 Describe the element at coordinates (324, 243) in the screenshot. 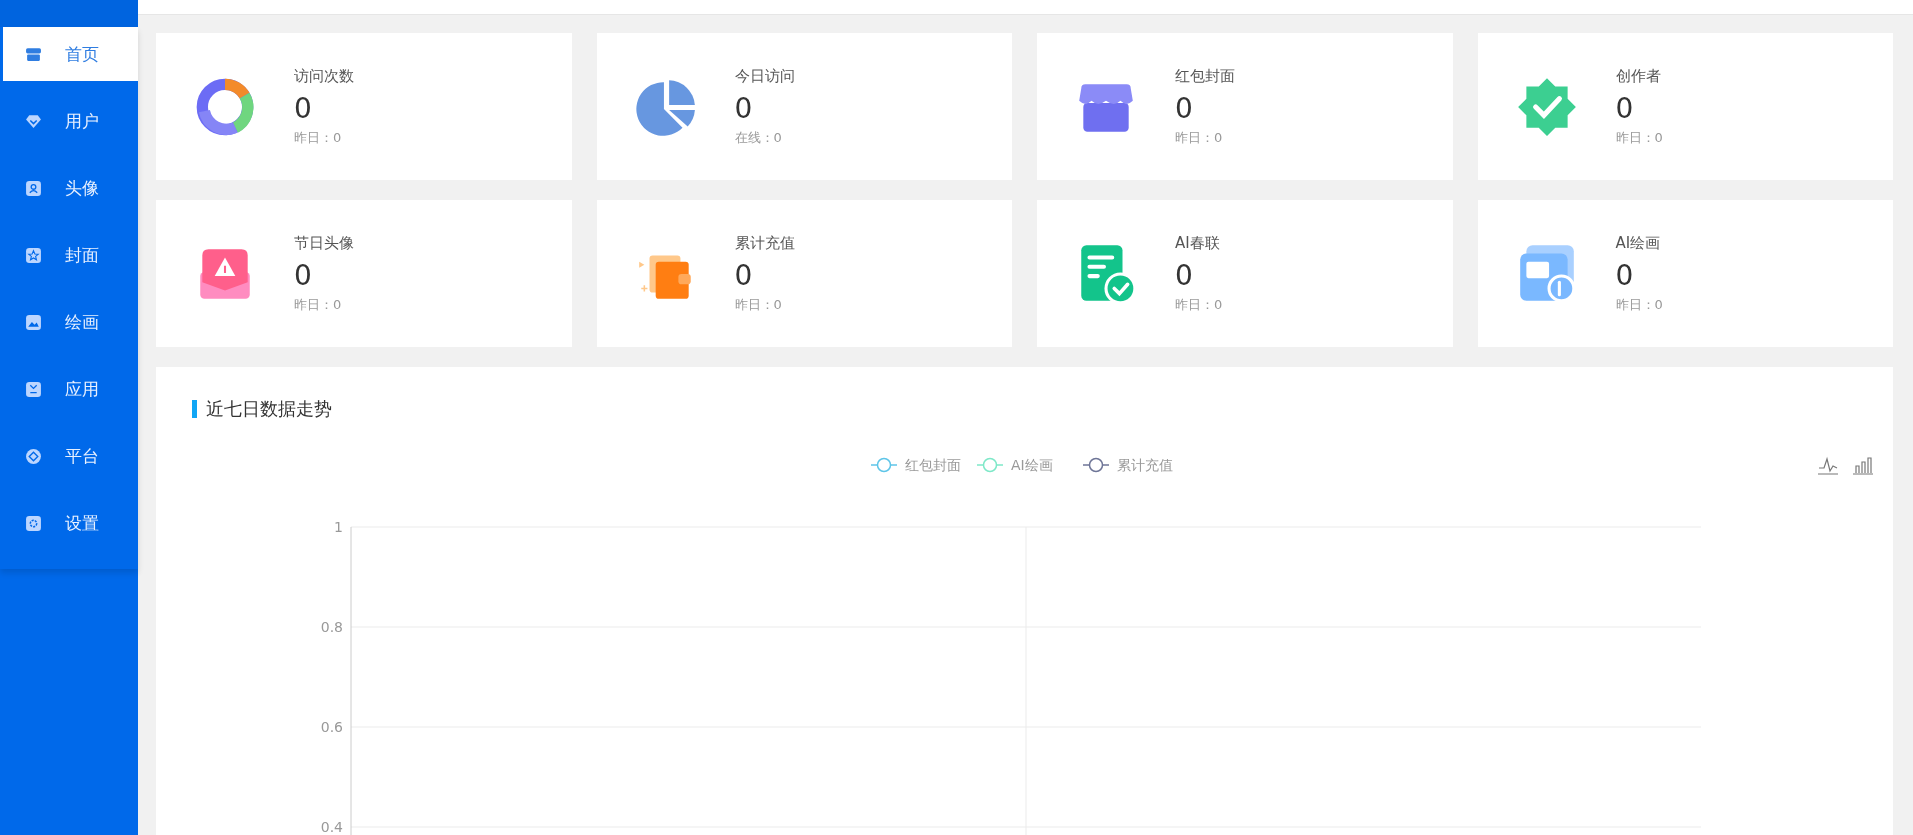

I see `stat-title: 节日头像` at that location.